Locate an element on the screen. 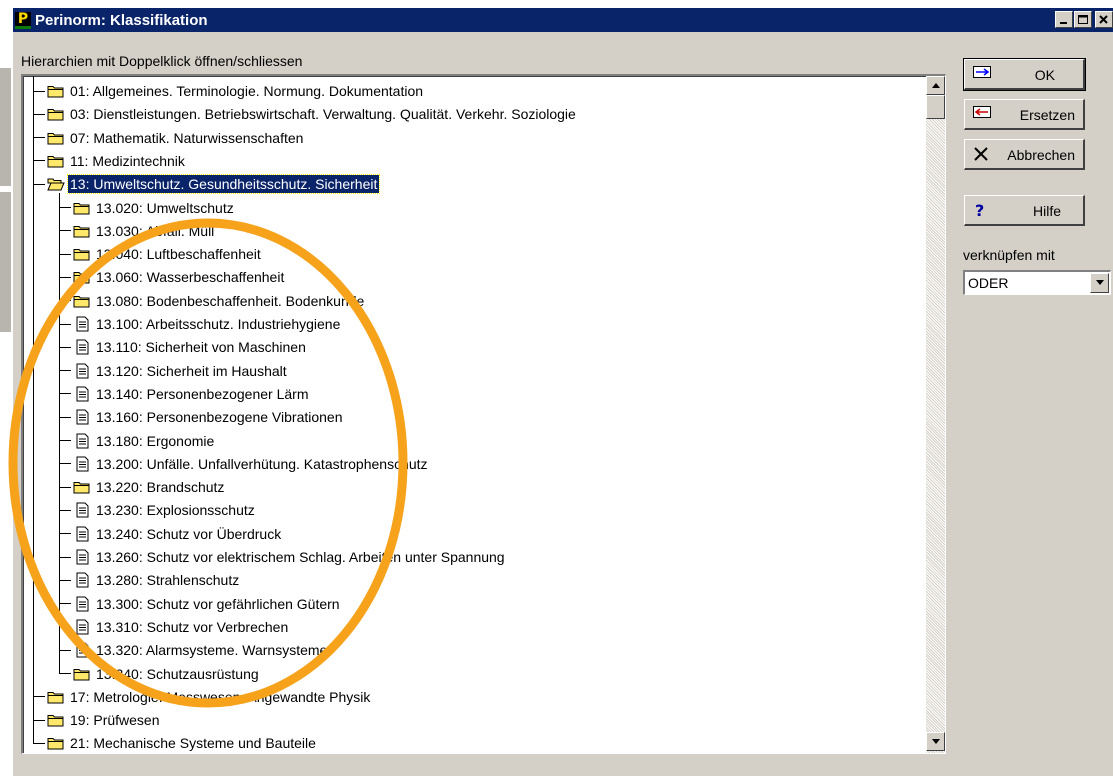 The image size is (1113, 776). maximize-icon is located at coordinates (1083, 19).